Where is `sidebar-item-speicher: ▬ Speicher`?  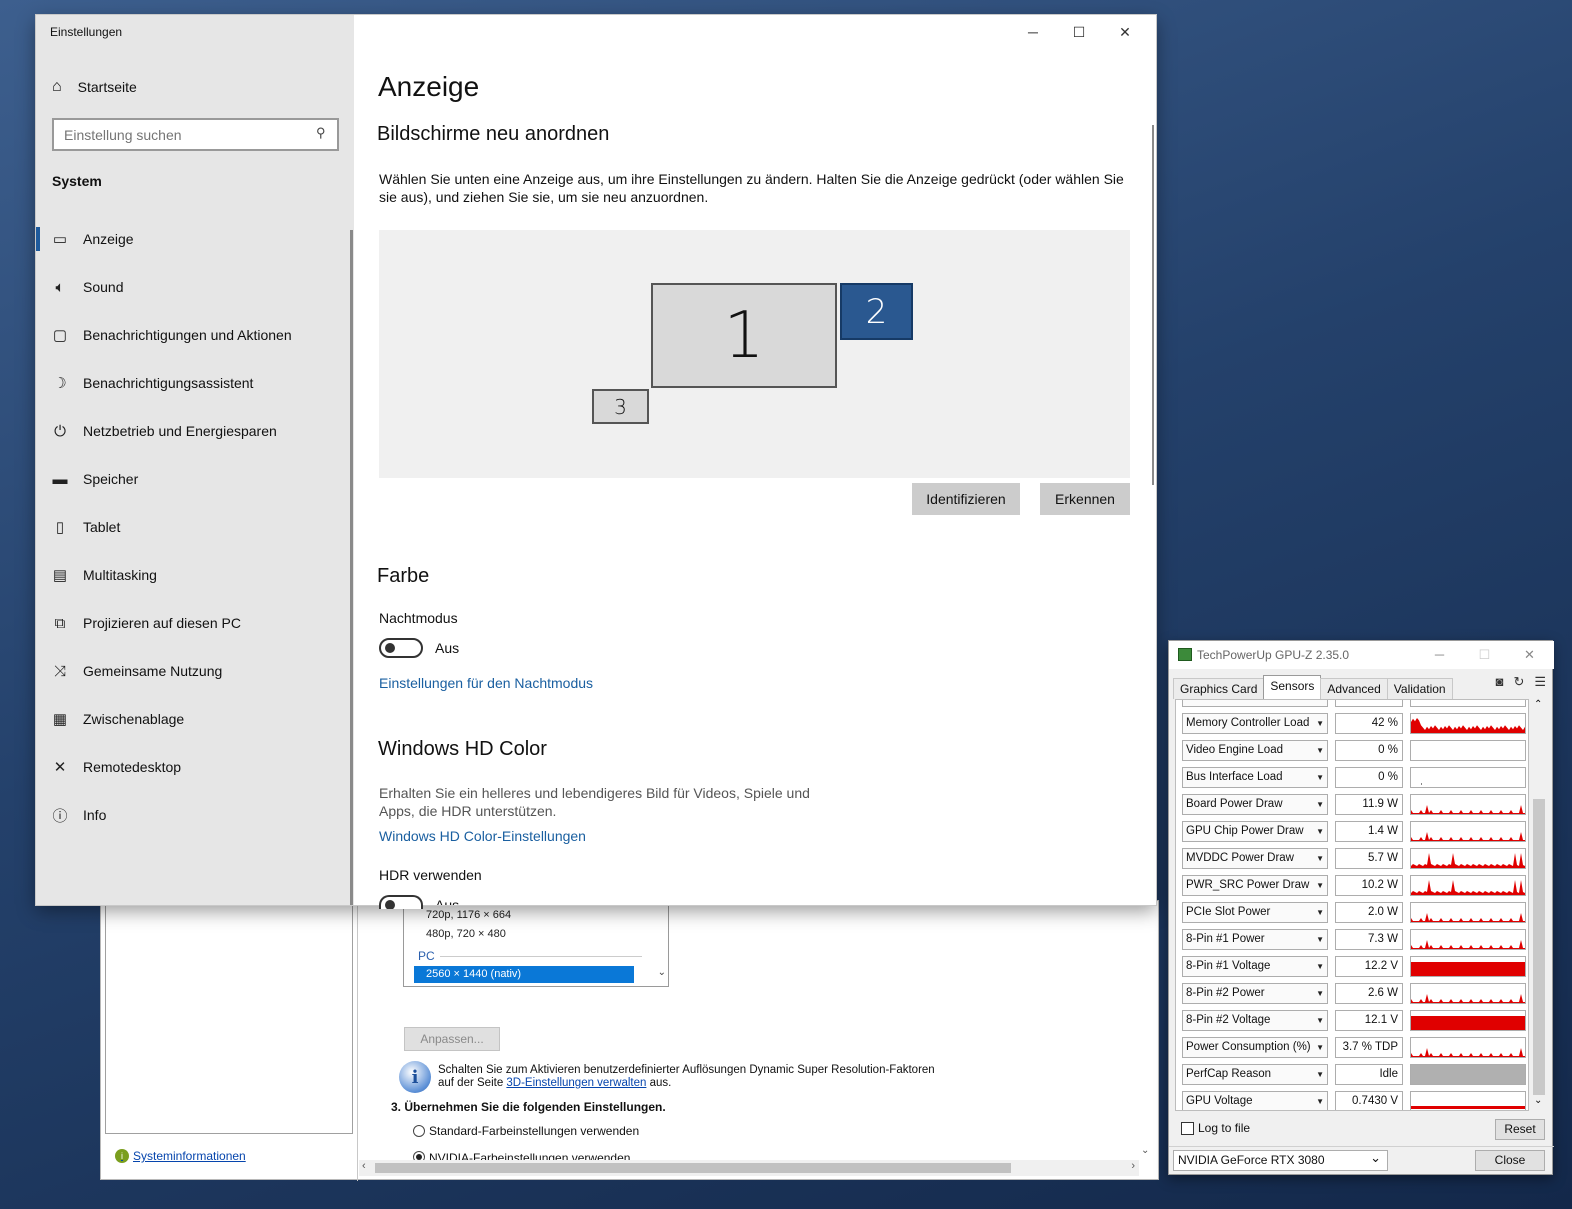 sidebar-item-speicher: ▬ Speicher is located at coordinates (193, 479).